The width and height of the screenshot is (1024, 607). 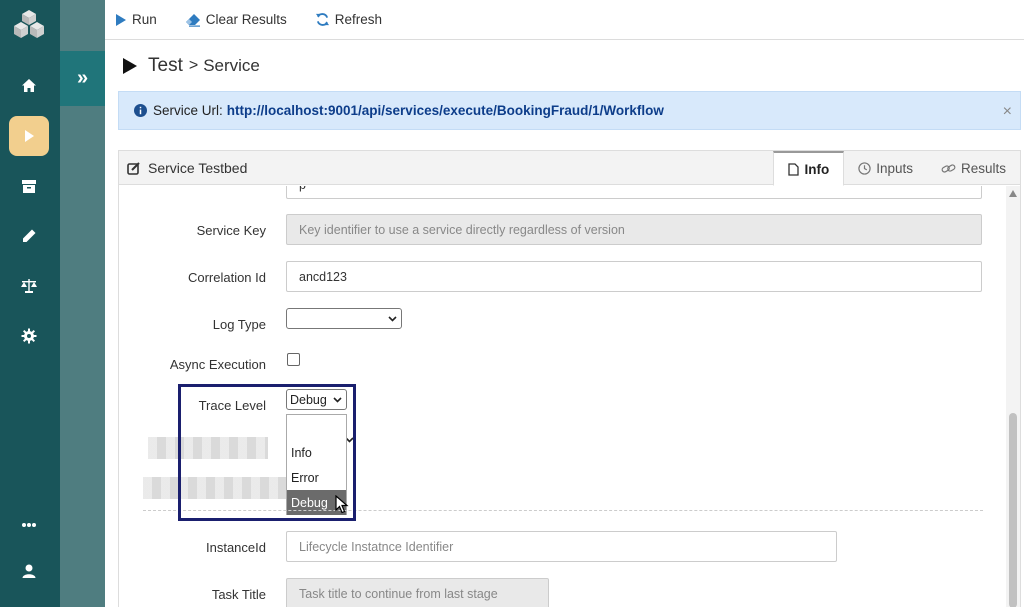 What do you see at coordinates (1013, 396) in the screenshot?
I see `vertical-scrollbar` at bounding box center [1013, 396].